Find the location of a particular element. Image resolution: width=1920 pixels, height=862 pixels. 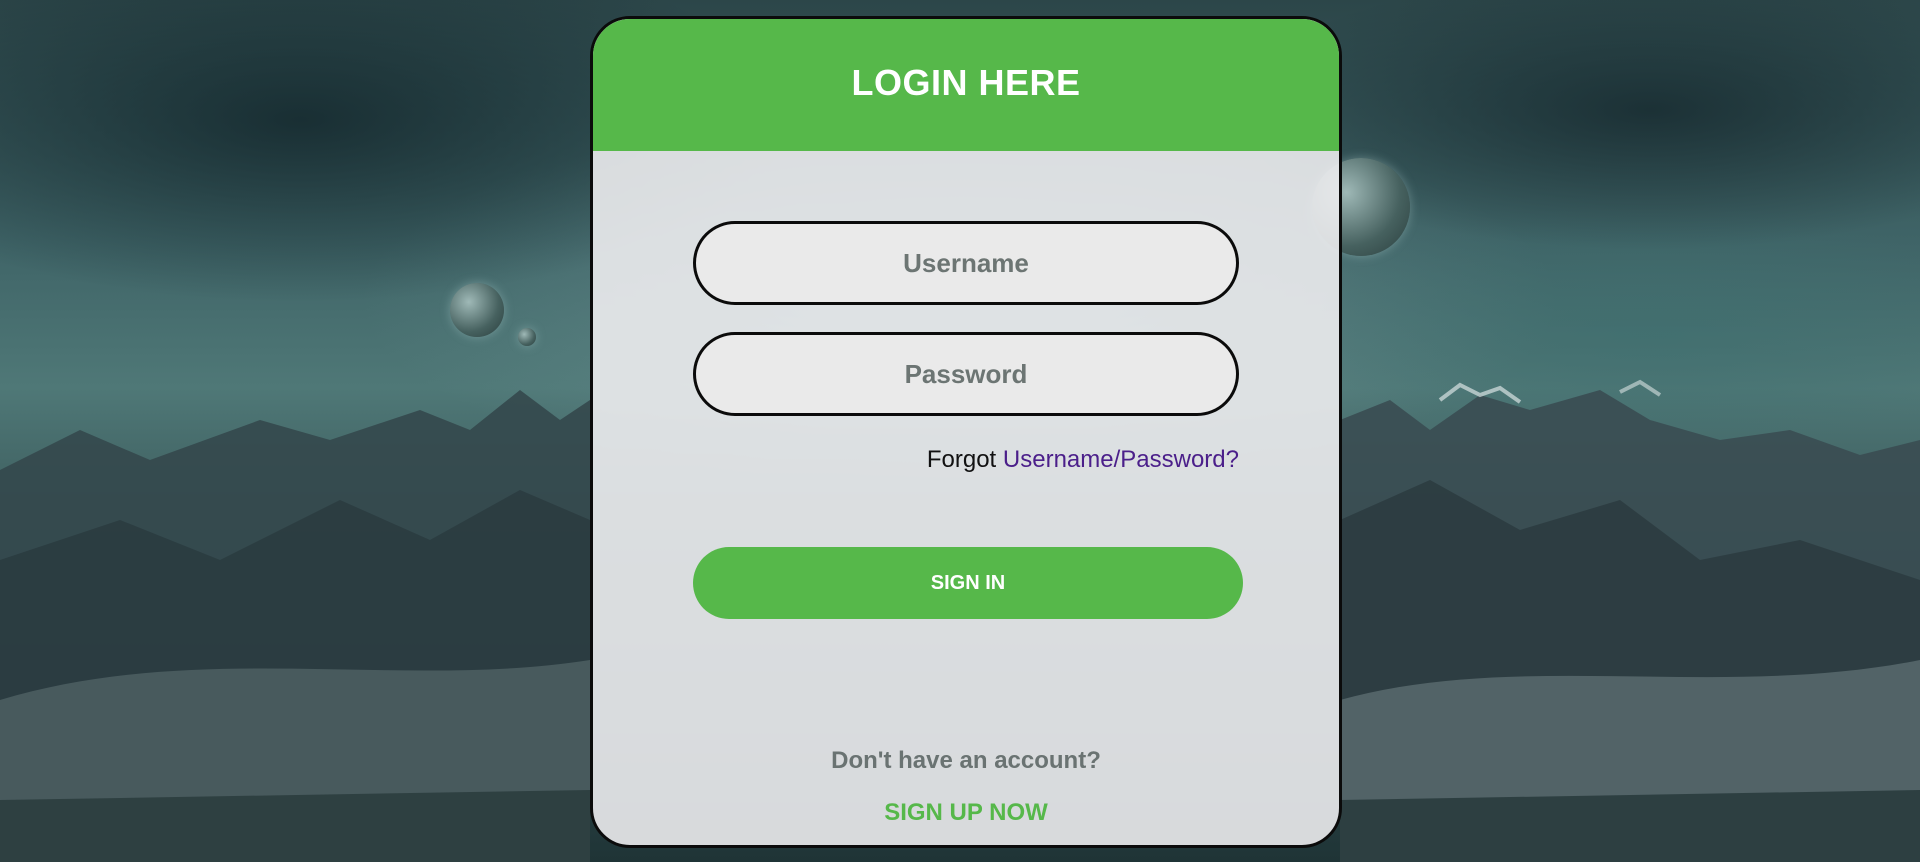

planet-tiny-left is located at coordinates (527, 337).